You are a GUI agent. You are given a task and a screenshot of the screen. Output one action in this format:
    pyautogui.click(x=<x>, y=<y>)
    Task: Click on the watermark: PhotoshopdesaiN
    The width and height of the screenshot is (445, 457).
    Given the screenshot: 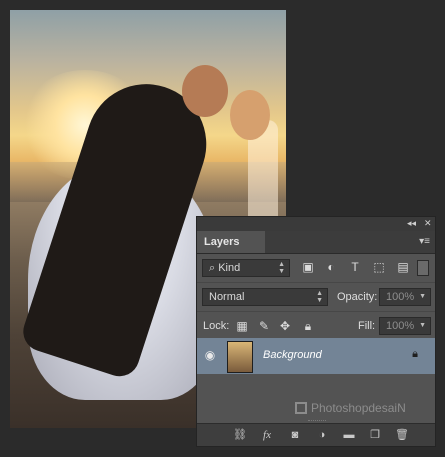 What is the action you would take?
    pyautogui.click(x=350, y=408)
    